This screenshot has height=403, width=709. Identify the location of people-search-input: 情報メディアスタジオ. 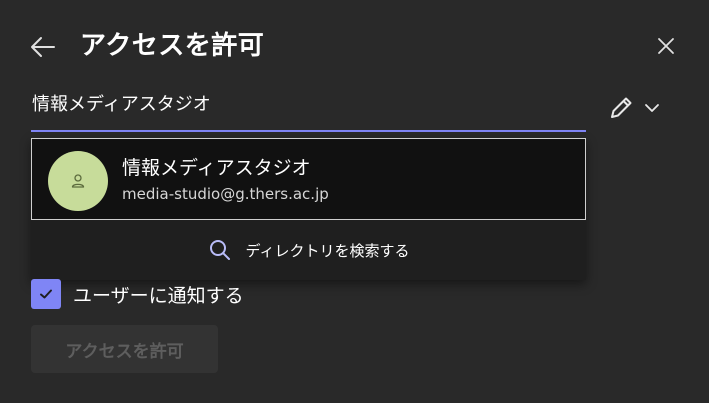
(308, 110).